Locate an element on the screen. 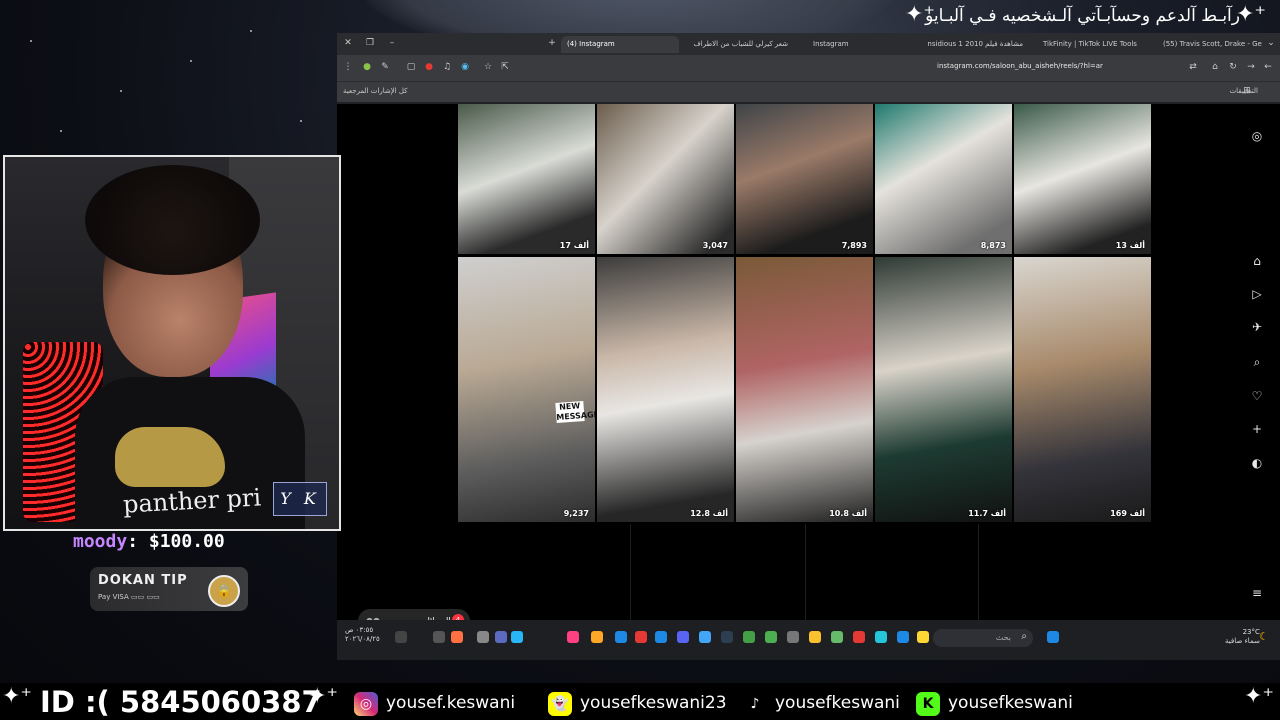 The width and height of the screenshot is (1280, 720). instagram-nav: ◎ ⌂ ▷ ✈ ⌕ ♡ + ◐ ≡ ⁂ is located at coordinates (1257, 382).